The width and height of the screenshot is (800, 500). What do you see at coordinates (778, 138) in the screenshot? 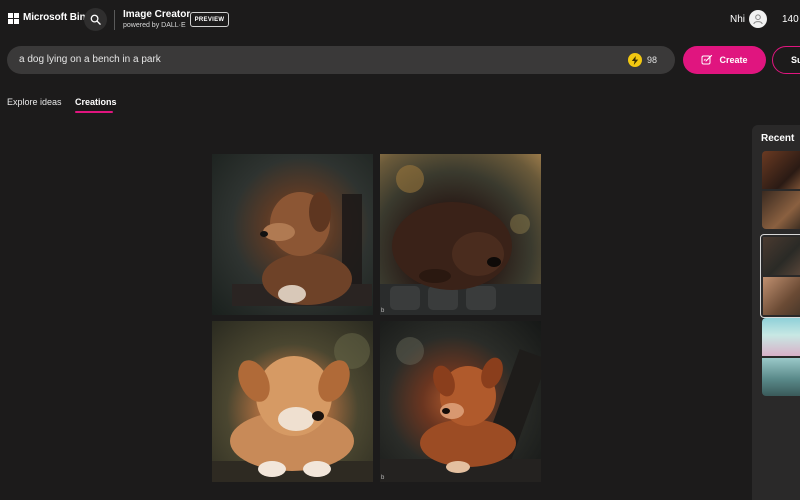
I see `recent-title: Recent` at bounding box center [778, 138].